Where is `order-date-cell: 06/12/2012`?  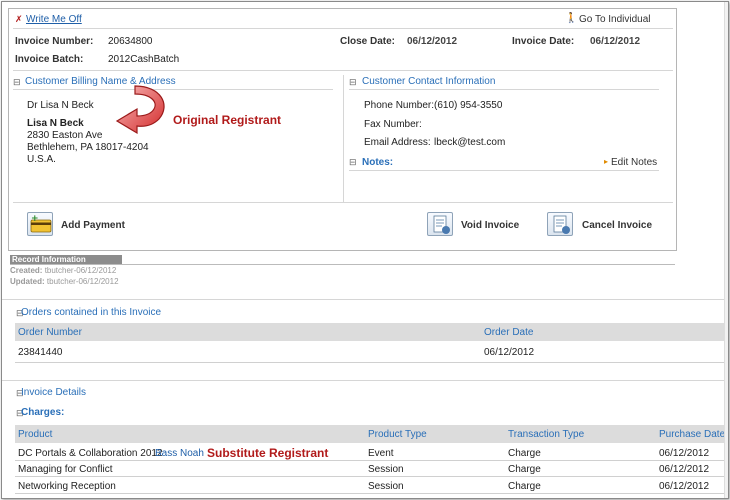
order-date-cell: 06/12/2012 is located at coordinates (509, 352).